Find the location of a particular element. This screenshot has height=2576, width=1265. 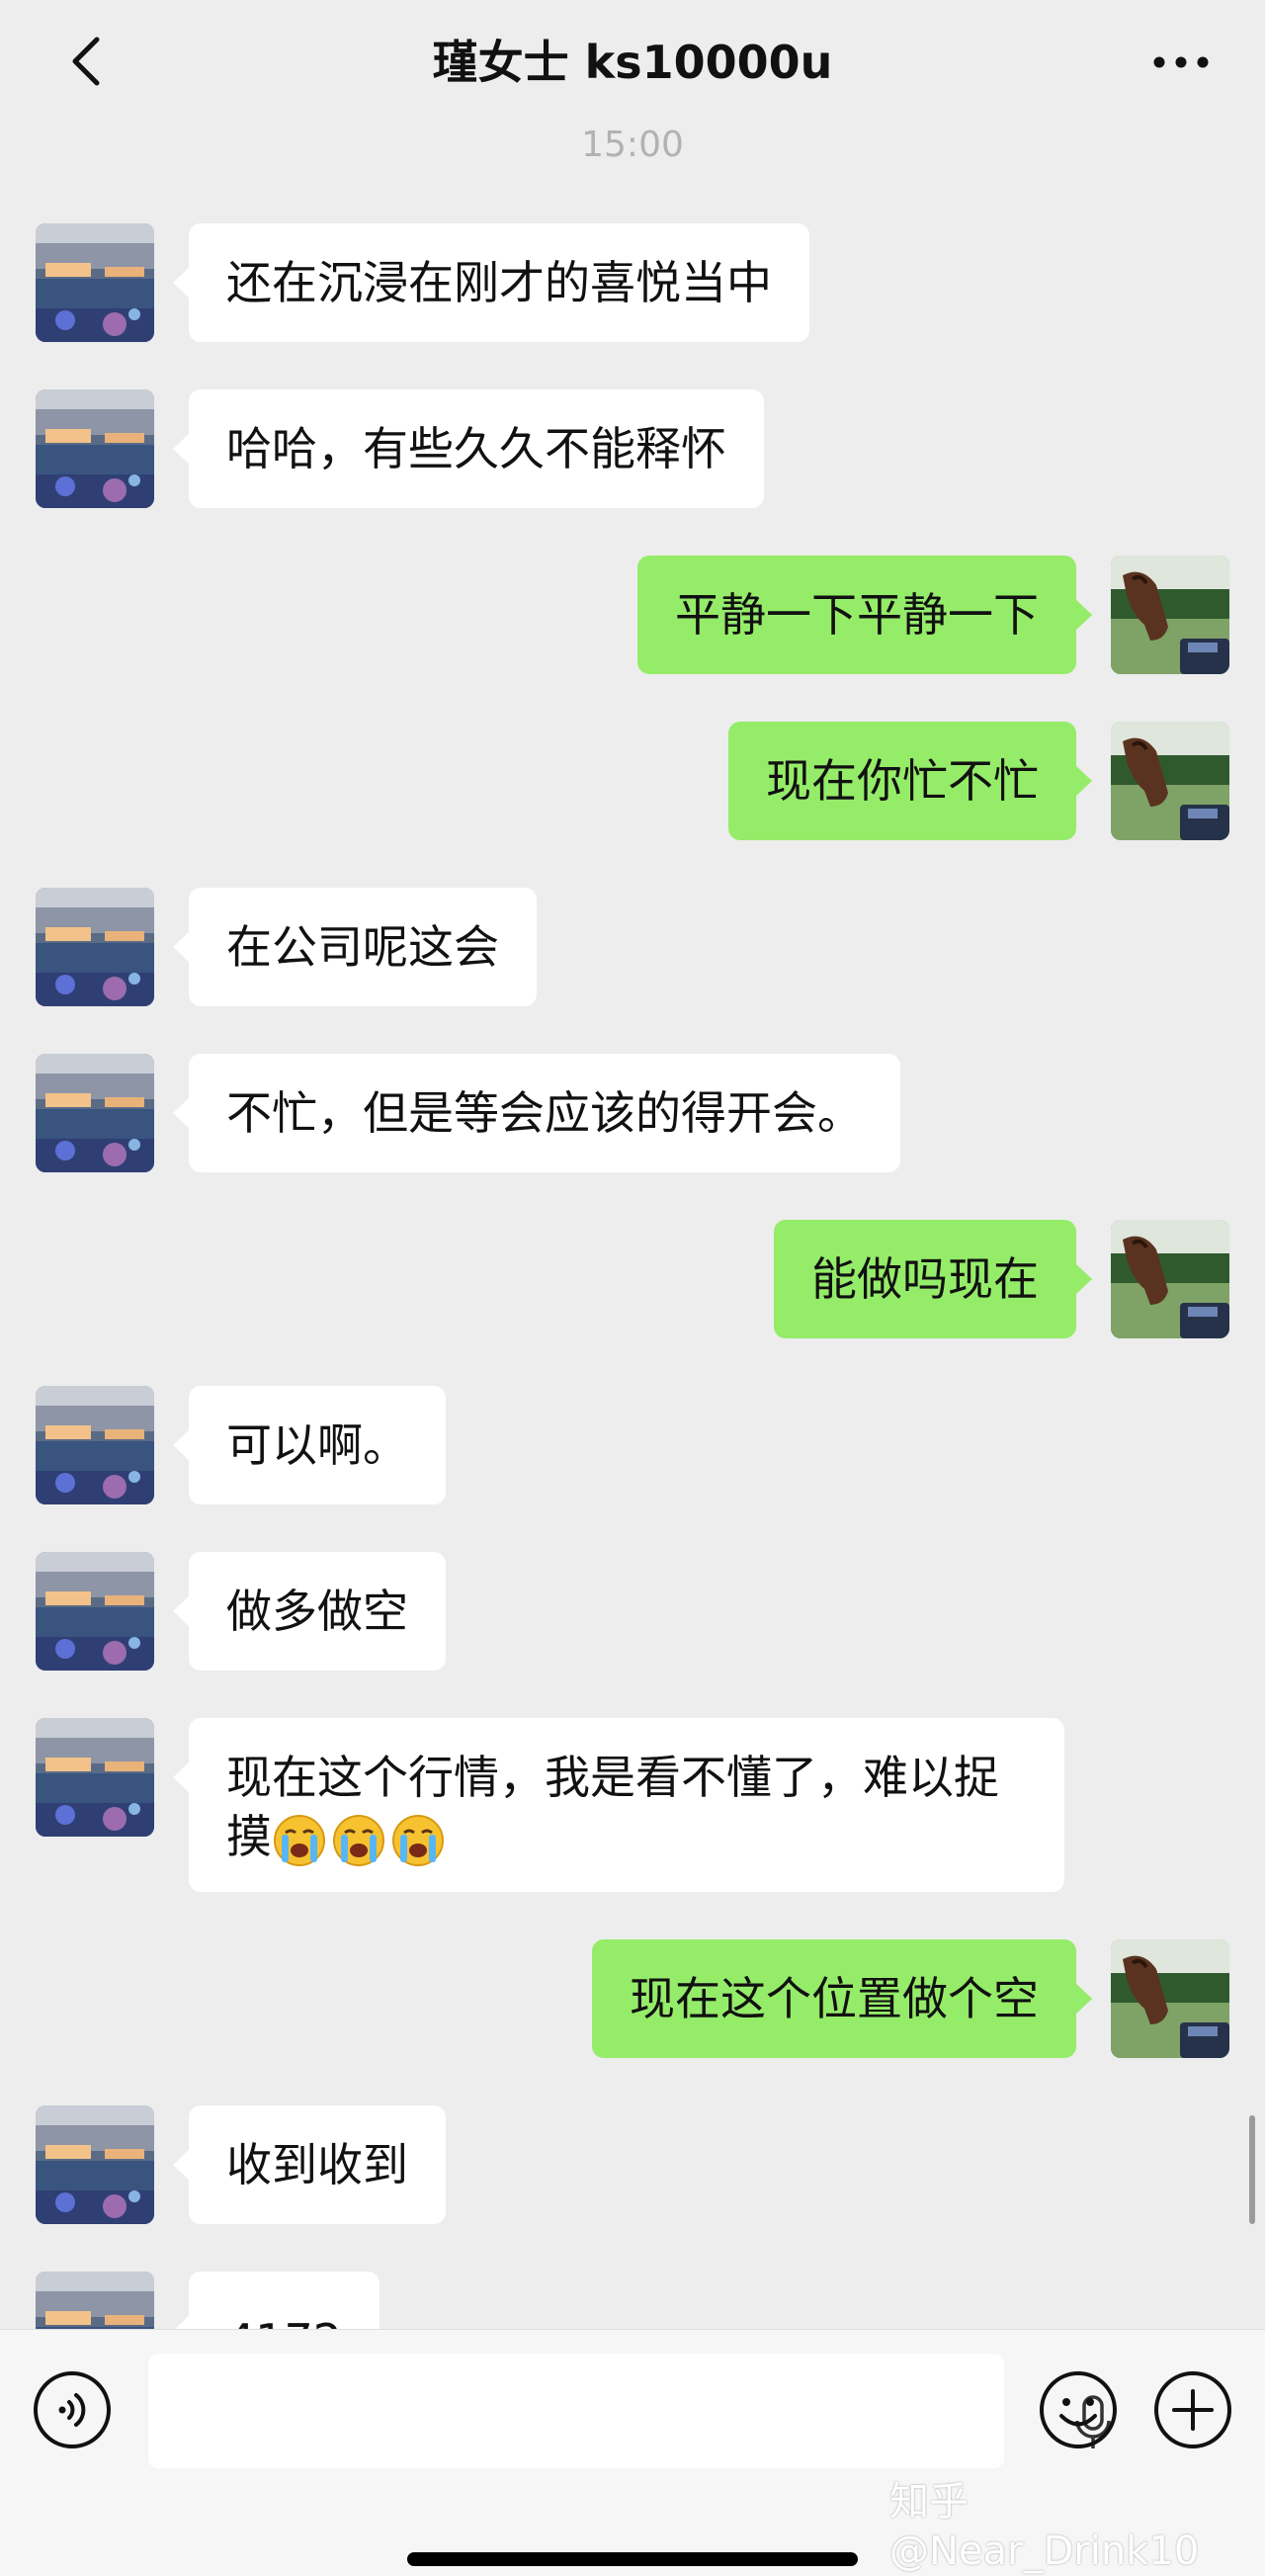

more-dots-icon is located at coordinates (1181, 62).